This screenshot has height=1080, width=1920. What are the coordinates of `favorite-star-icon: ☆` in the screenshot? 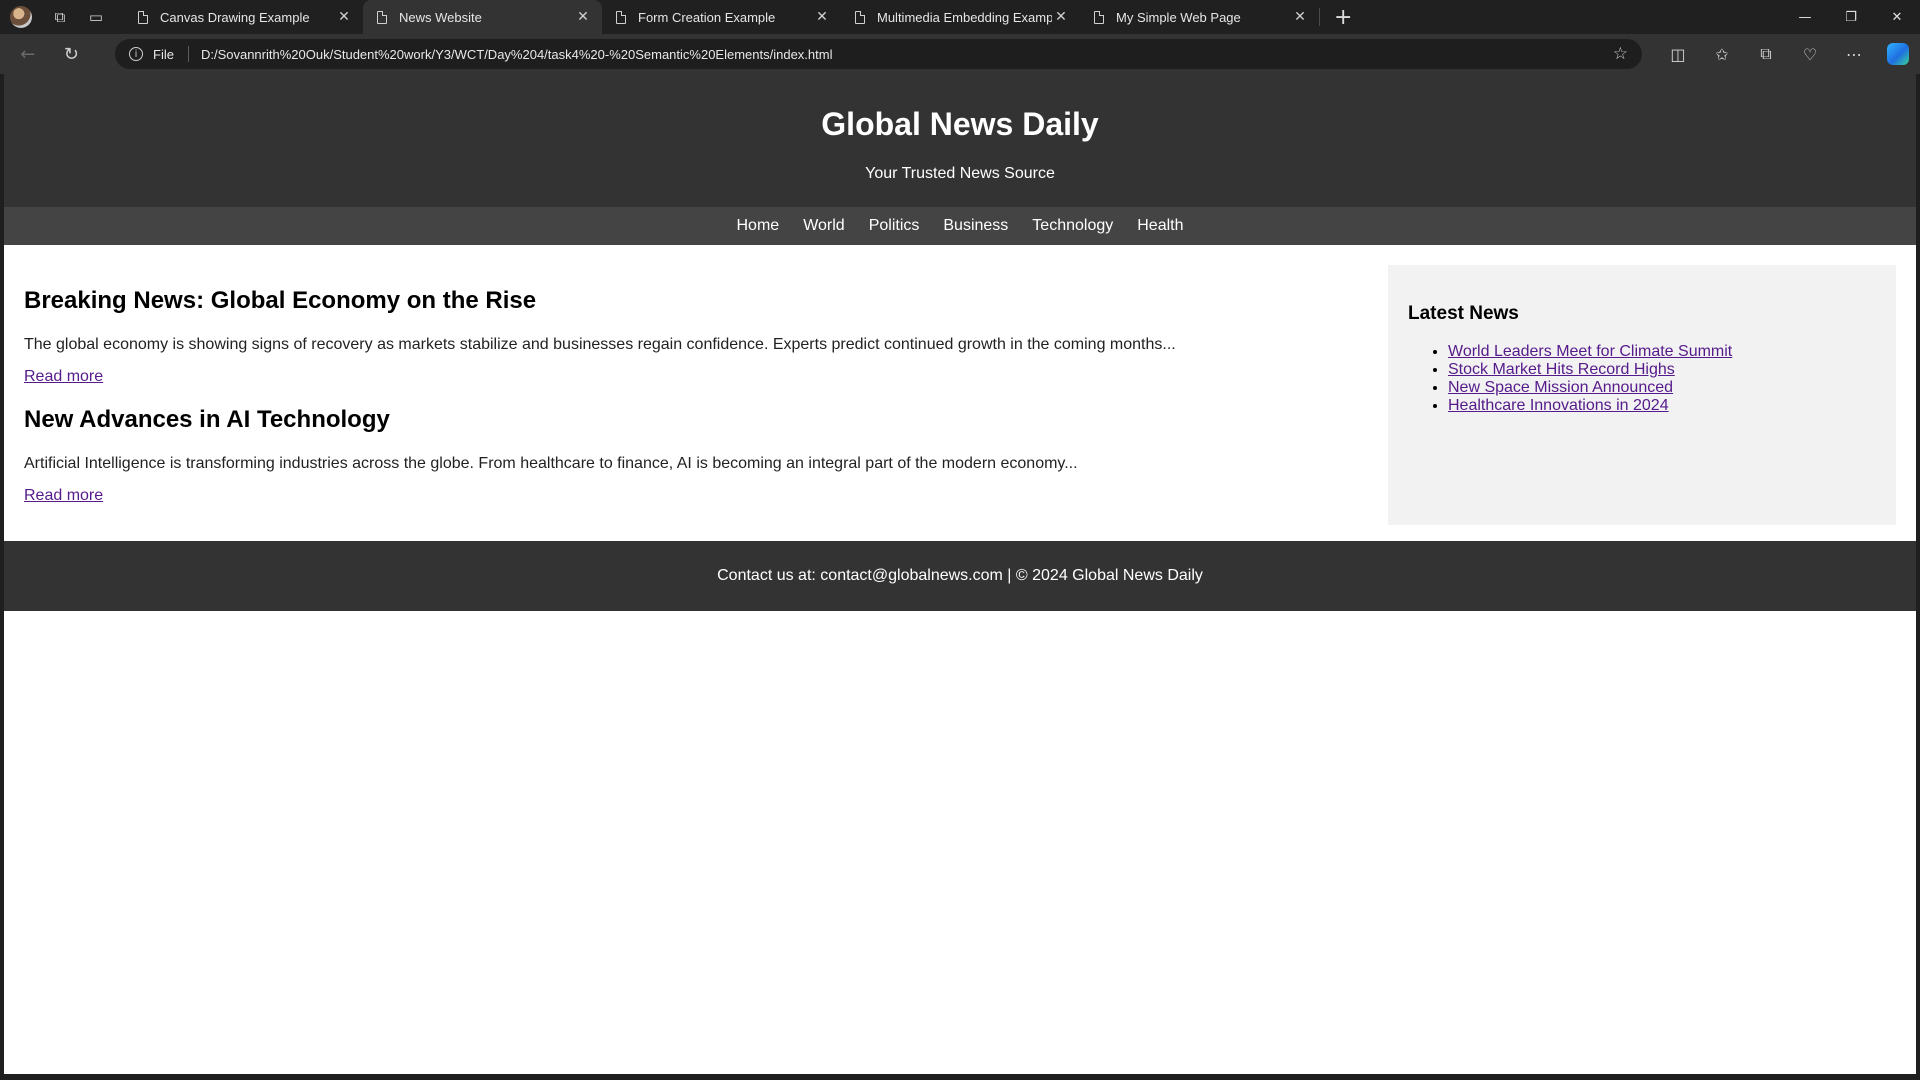 It's located at (1620, 54).